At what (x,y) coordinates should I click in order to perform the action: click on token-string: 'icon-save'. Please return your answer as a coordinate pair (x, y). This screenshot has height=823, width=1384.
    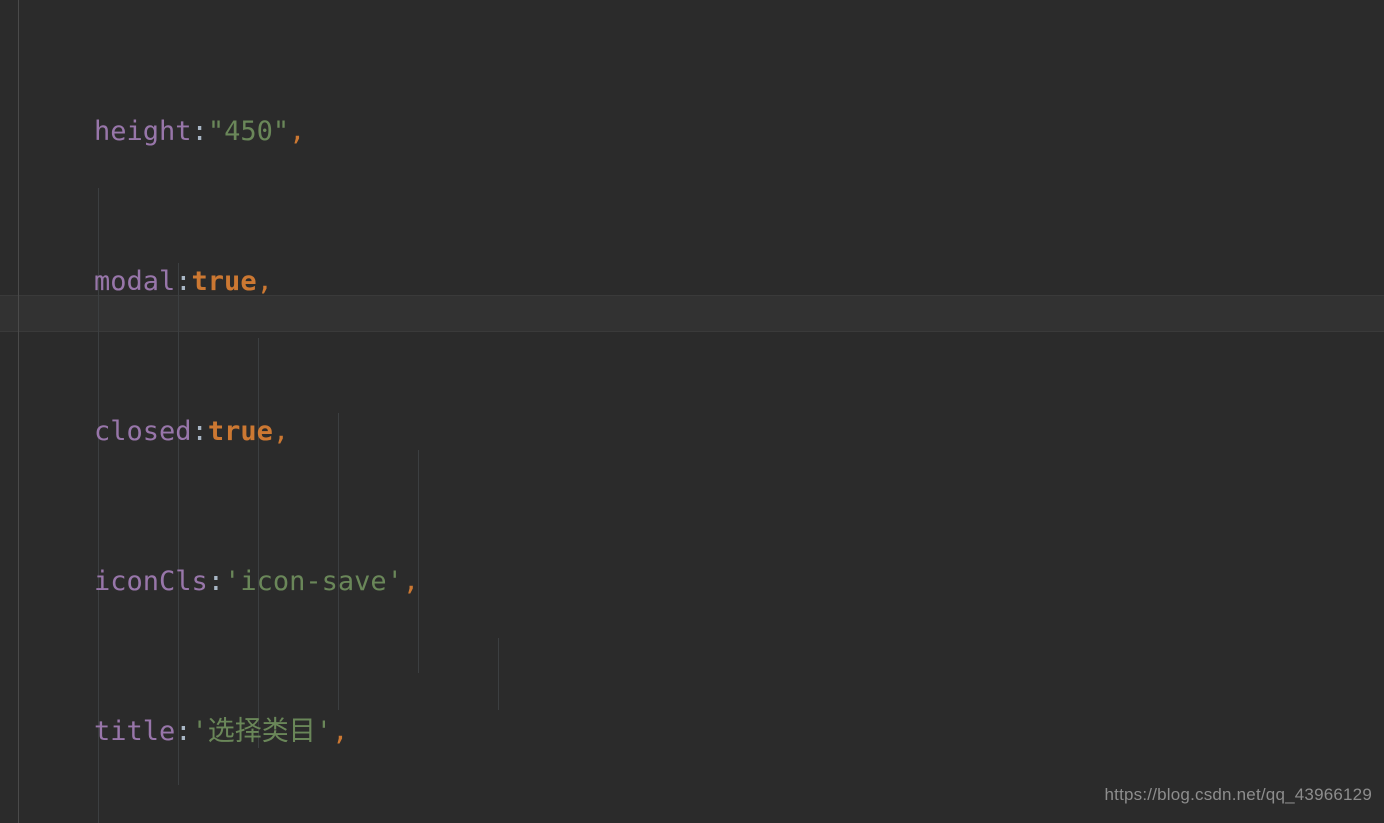
    Looking at the image, I should click on (313, 581).